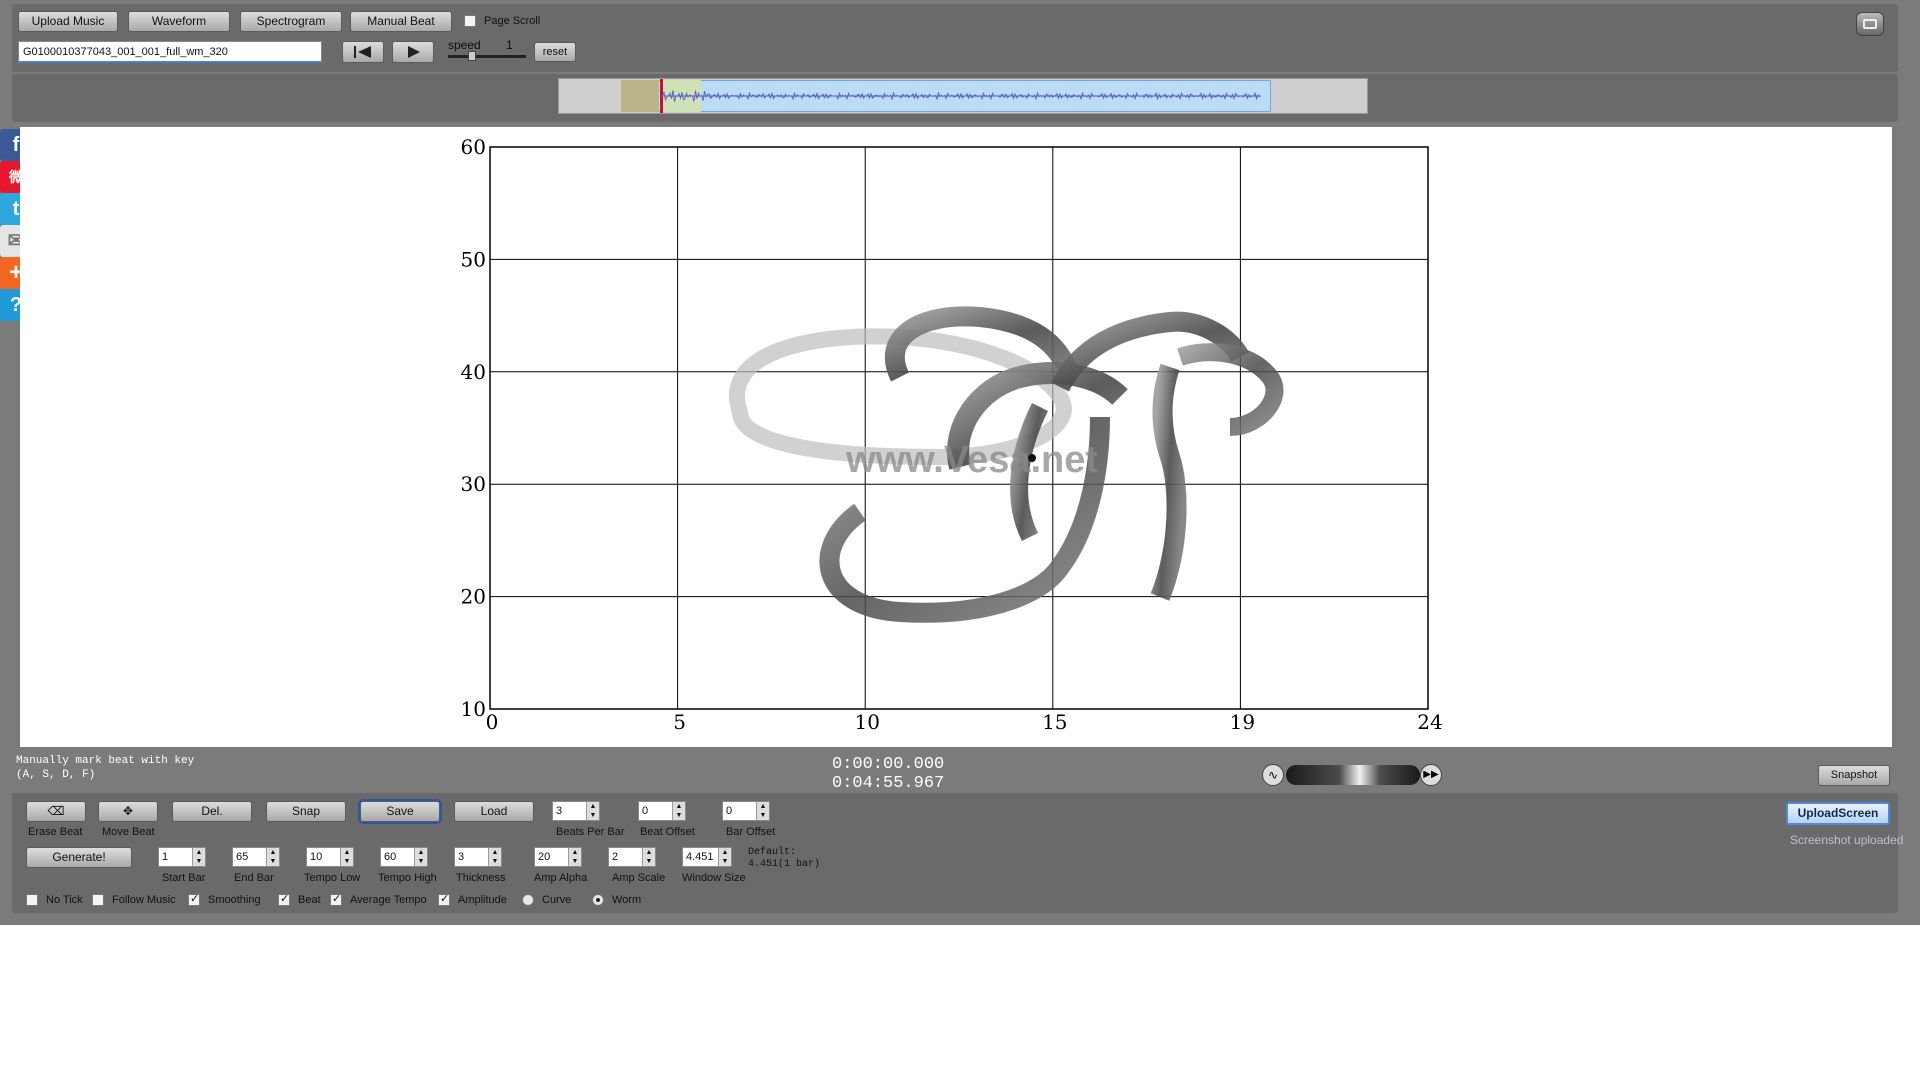  I want to click on overview-panel, so click(955, 98).